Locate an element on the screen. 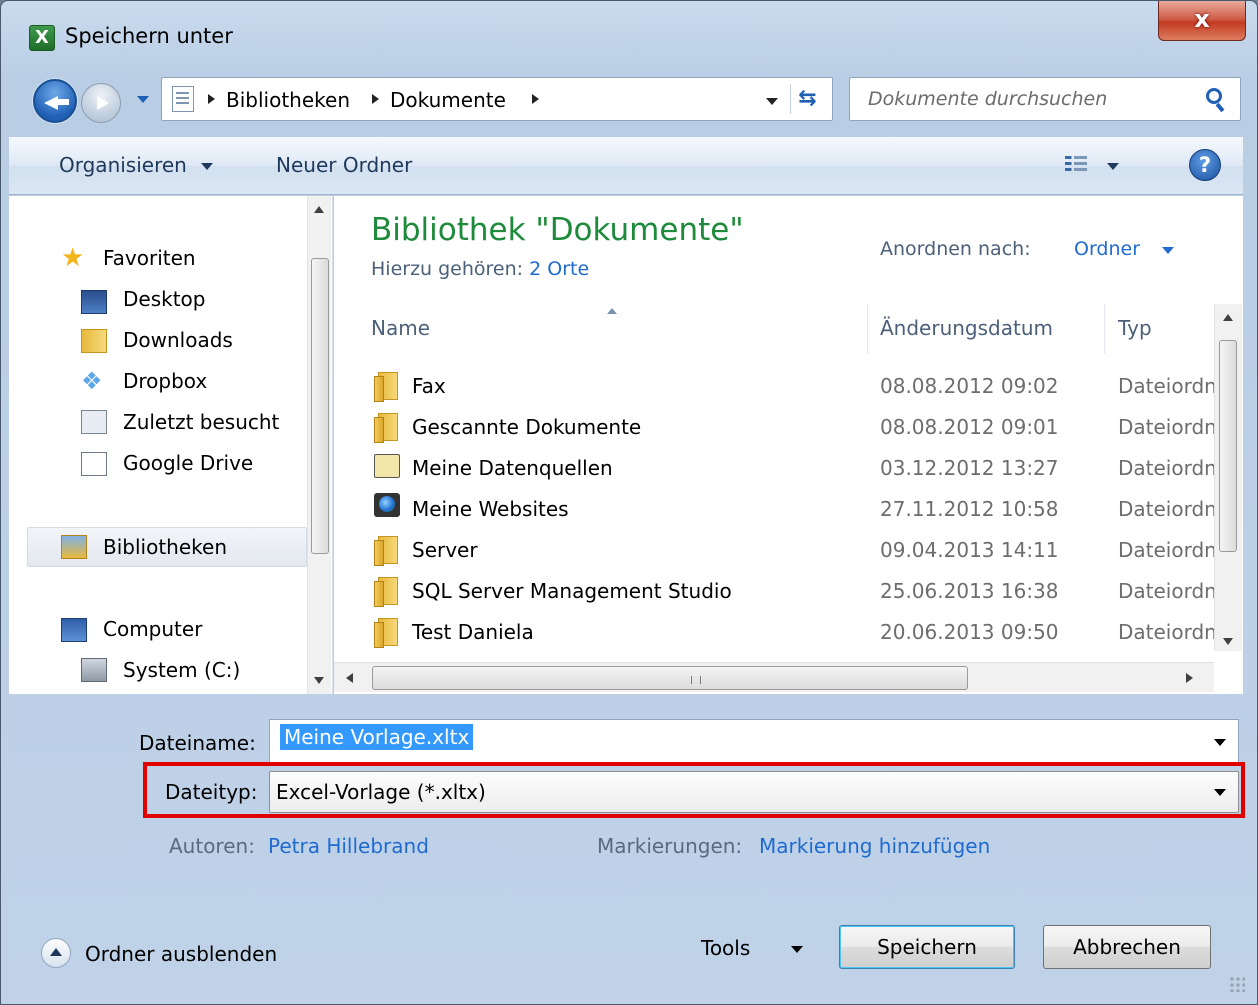 The width and height of the screenshot is (1258, 1005). search-box: Dokumente durchsuchen is located at coordinates (1045, 99).